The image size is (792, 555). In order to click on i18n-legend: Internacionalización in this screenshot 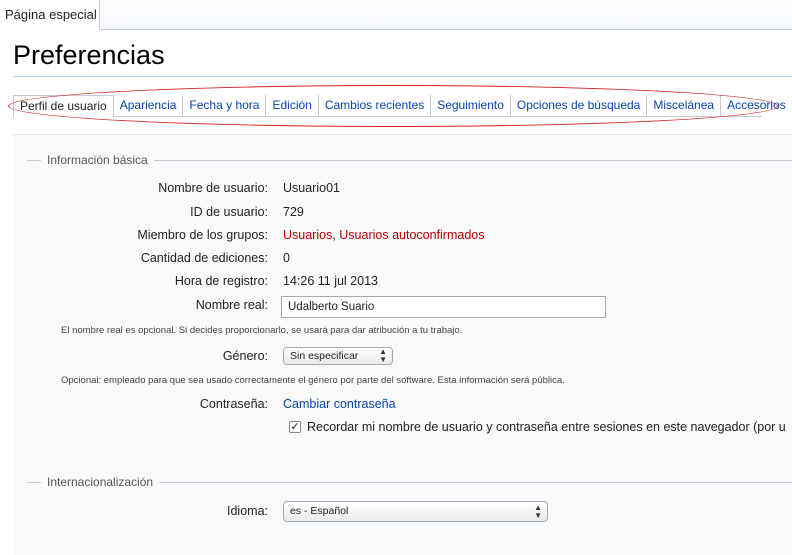, I will do `click(409, 482)`.